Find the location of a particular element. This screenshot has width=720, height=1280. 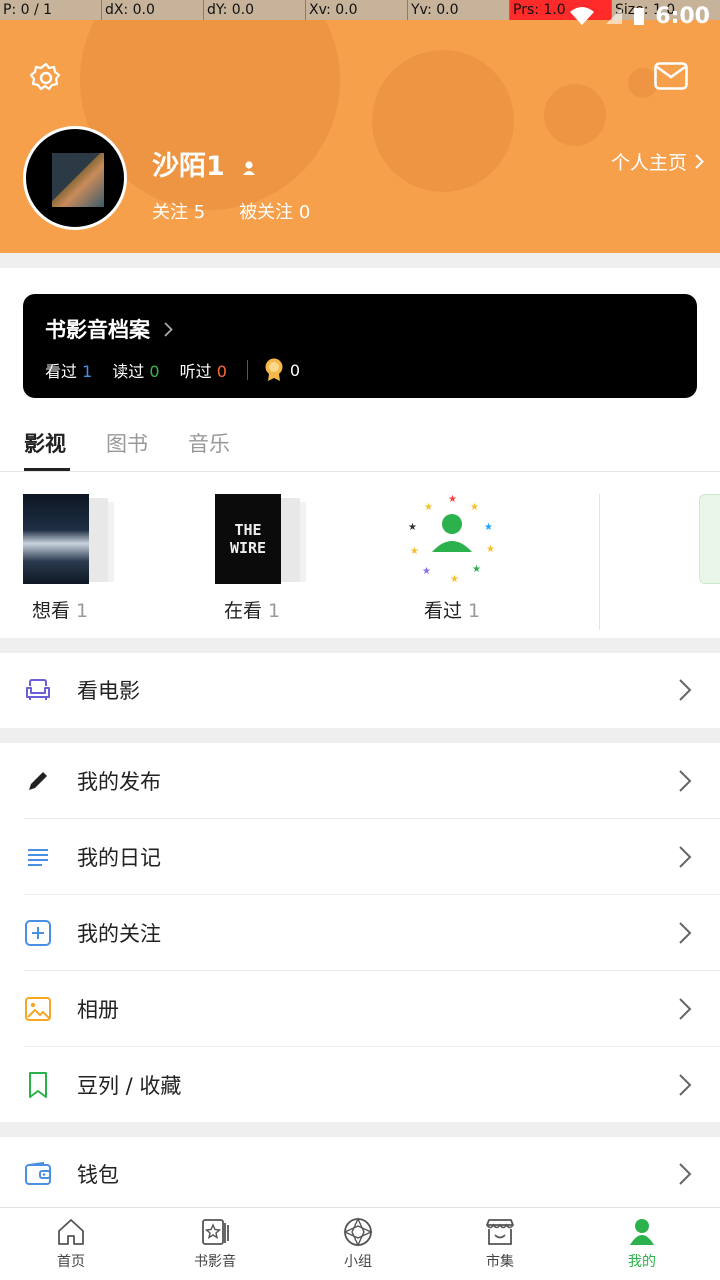

shelf-label: 看过 1 is located at coordinates (452, 609).